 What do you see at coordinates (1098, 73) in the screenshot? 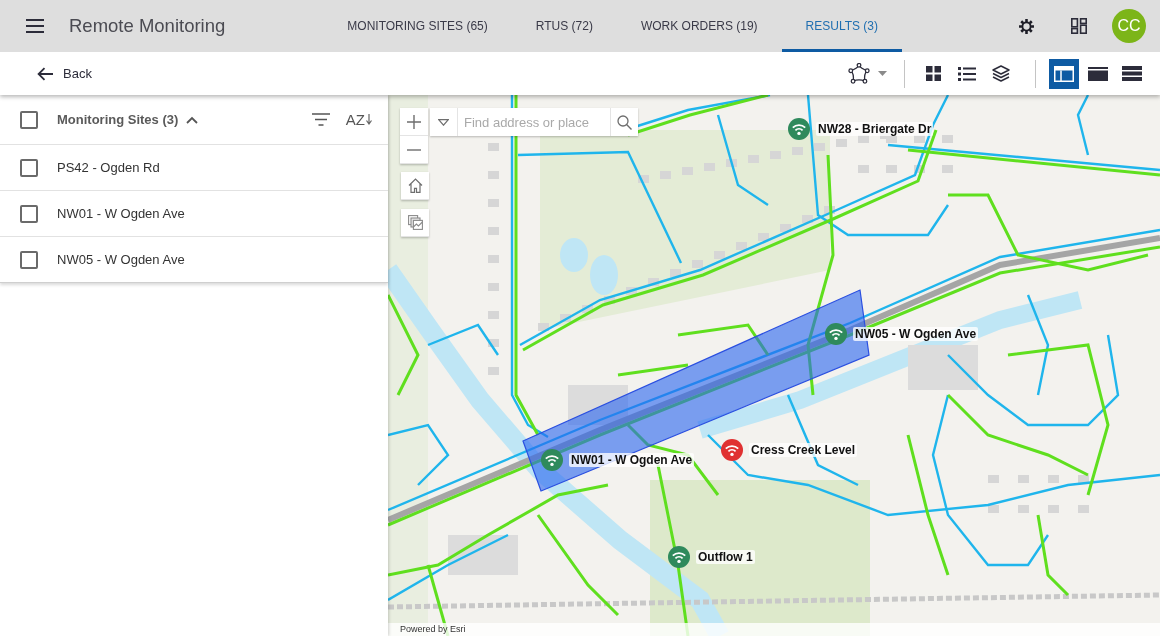
I see `filled-bar-icon` at bounding box center [1098, 73].